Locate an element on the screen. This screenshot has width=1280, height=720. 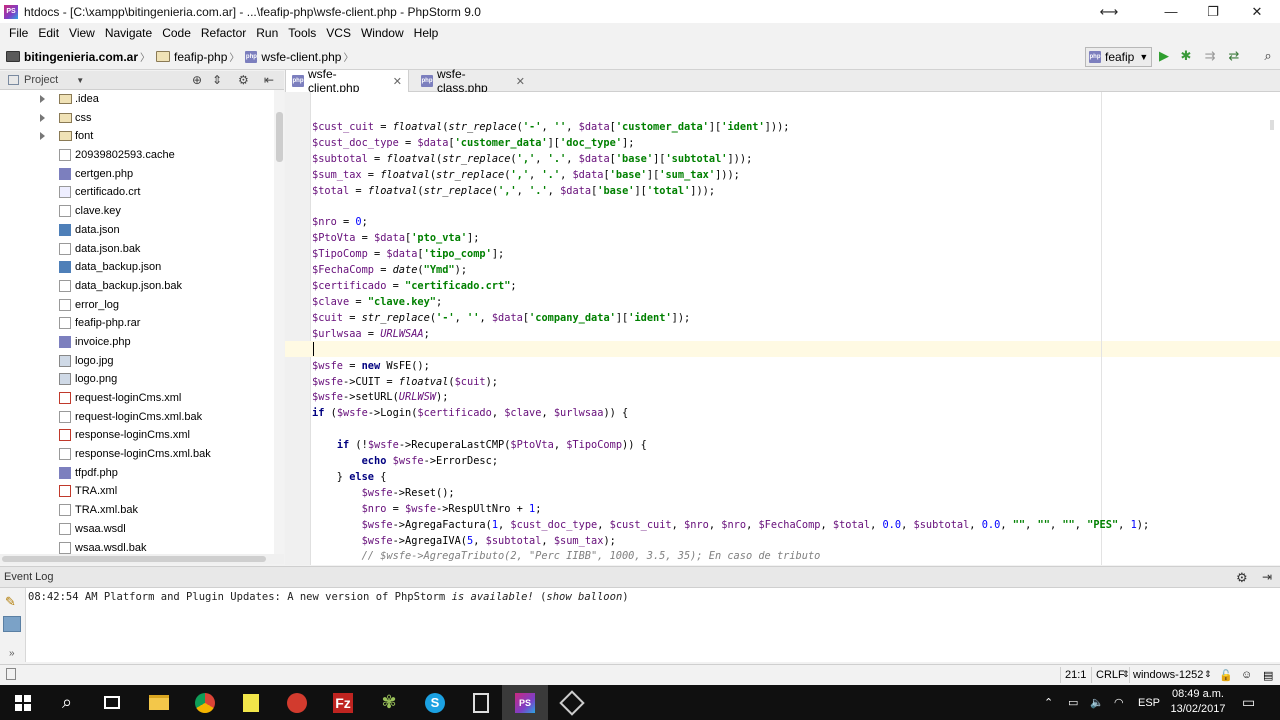
search-icon: ⌕ is located at coordinates (1268, 56).